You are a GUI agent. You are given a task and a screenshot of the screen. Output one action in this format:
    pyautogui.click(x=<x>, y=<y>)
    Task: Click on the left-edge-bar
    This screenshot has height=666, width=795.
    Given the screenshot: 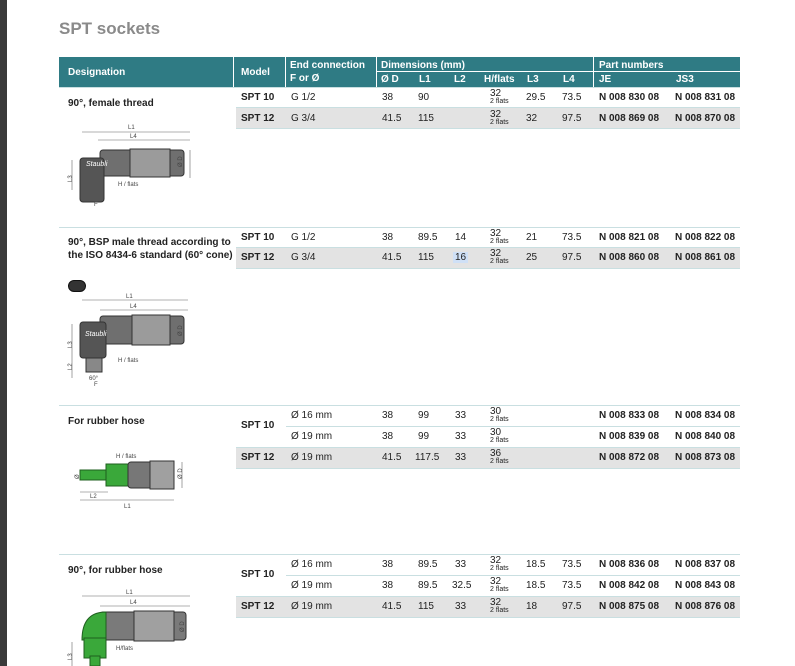 What is the action you would take?
    pyautogui.click(x=3, y=333)
    